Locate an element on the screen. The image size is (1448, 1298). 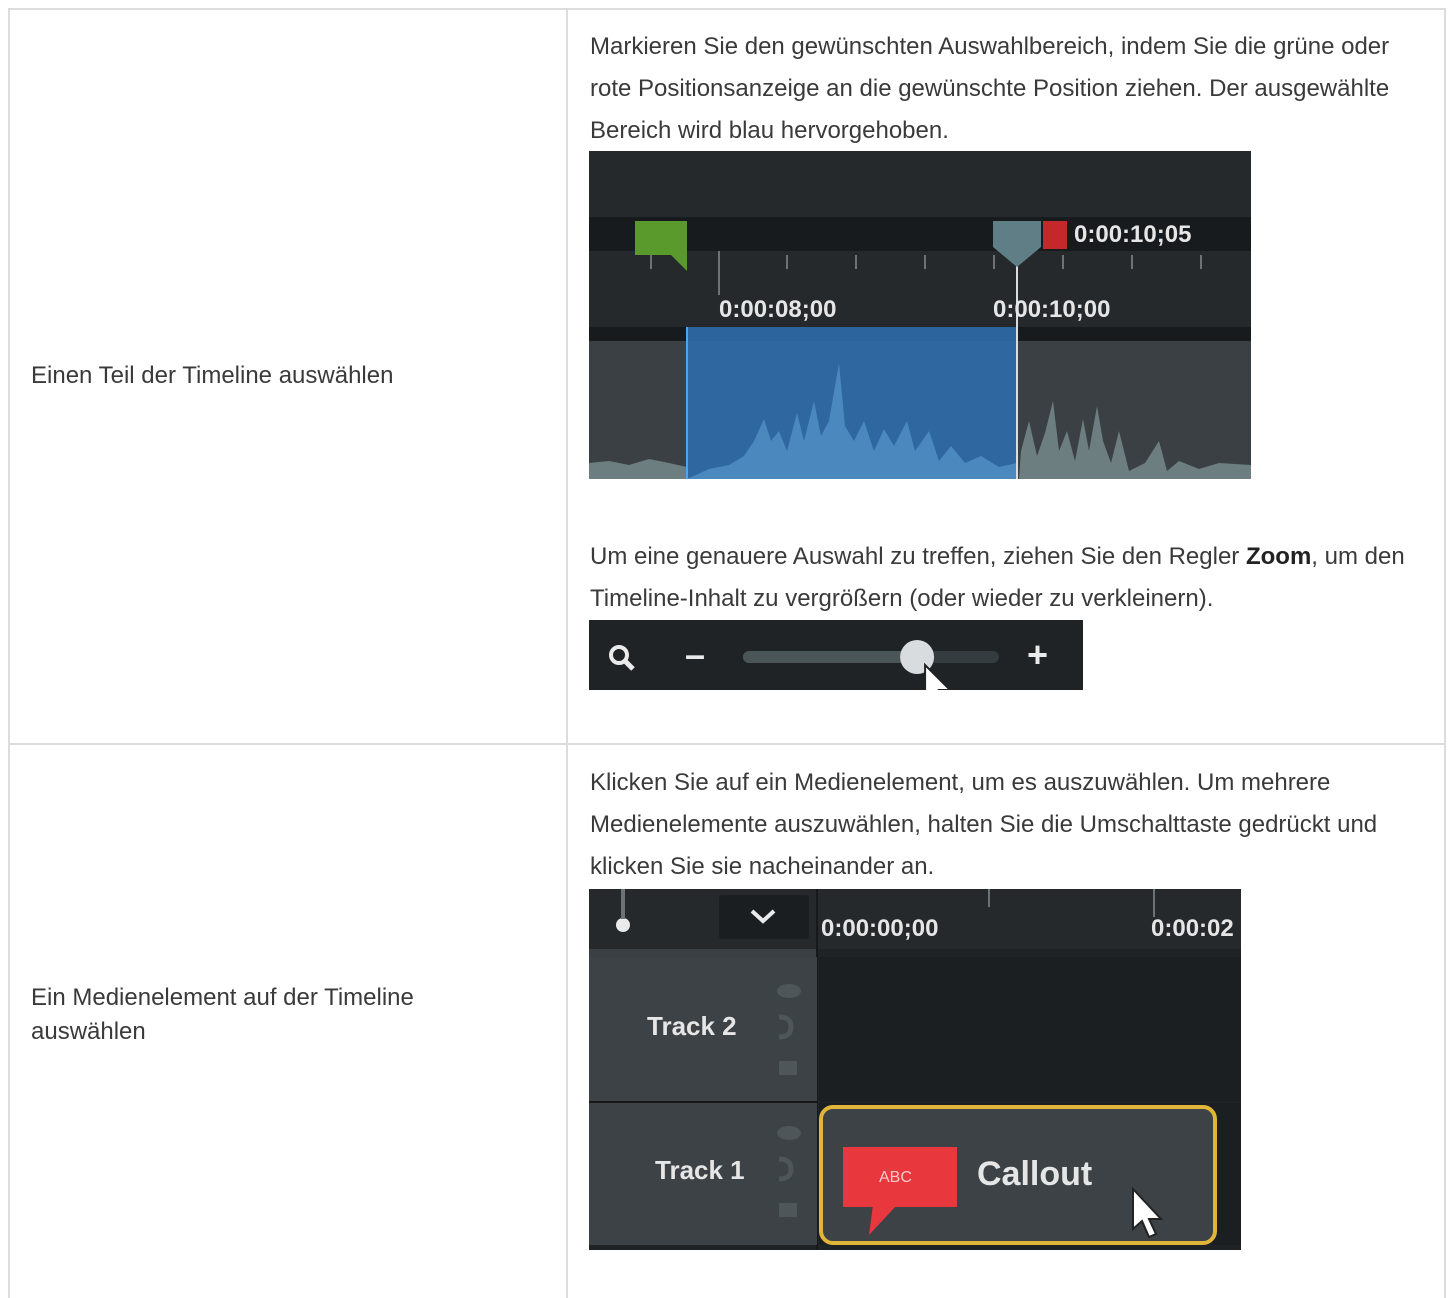
time-label: 0:00:02 is located at coordinates (1192, 928).